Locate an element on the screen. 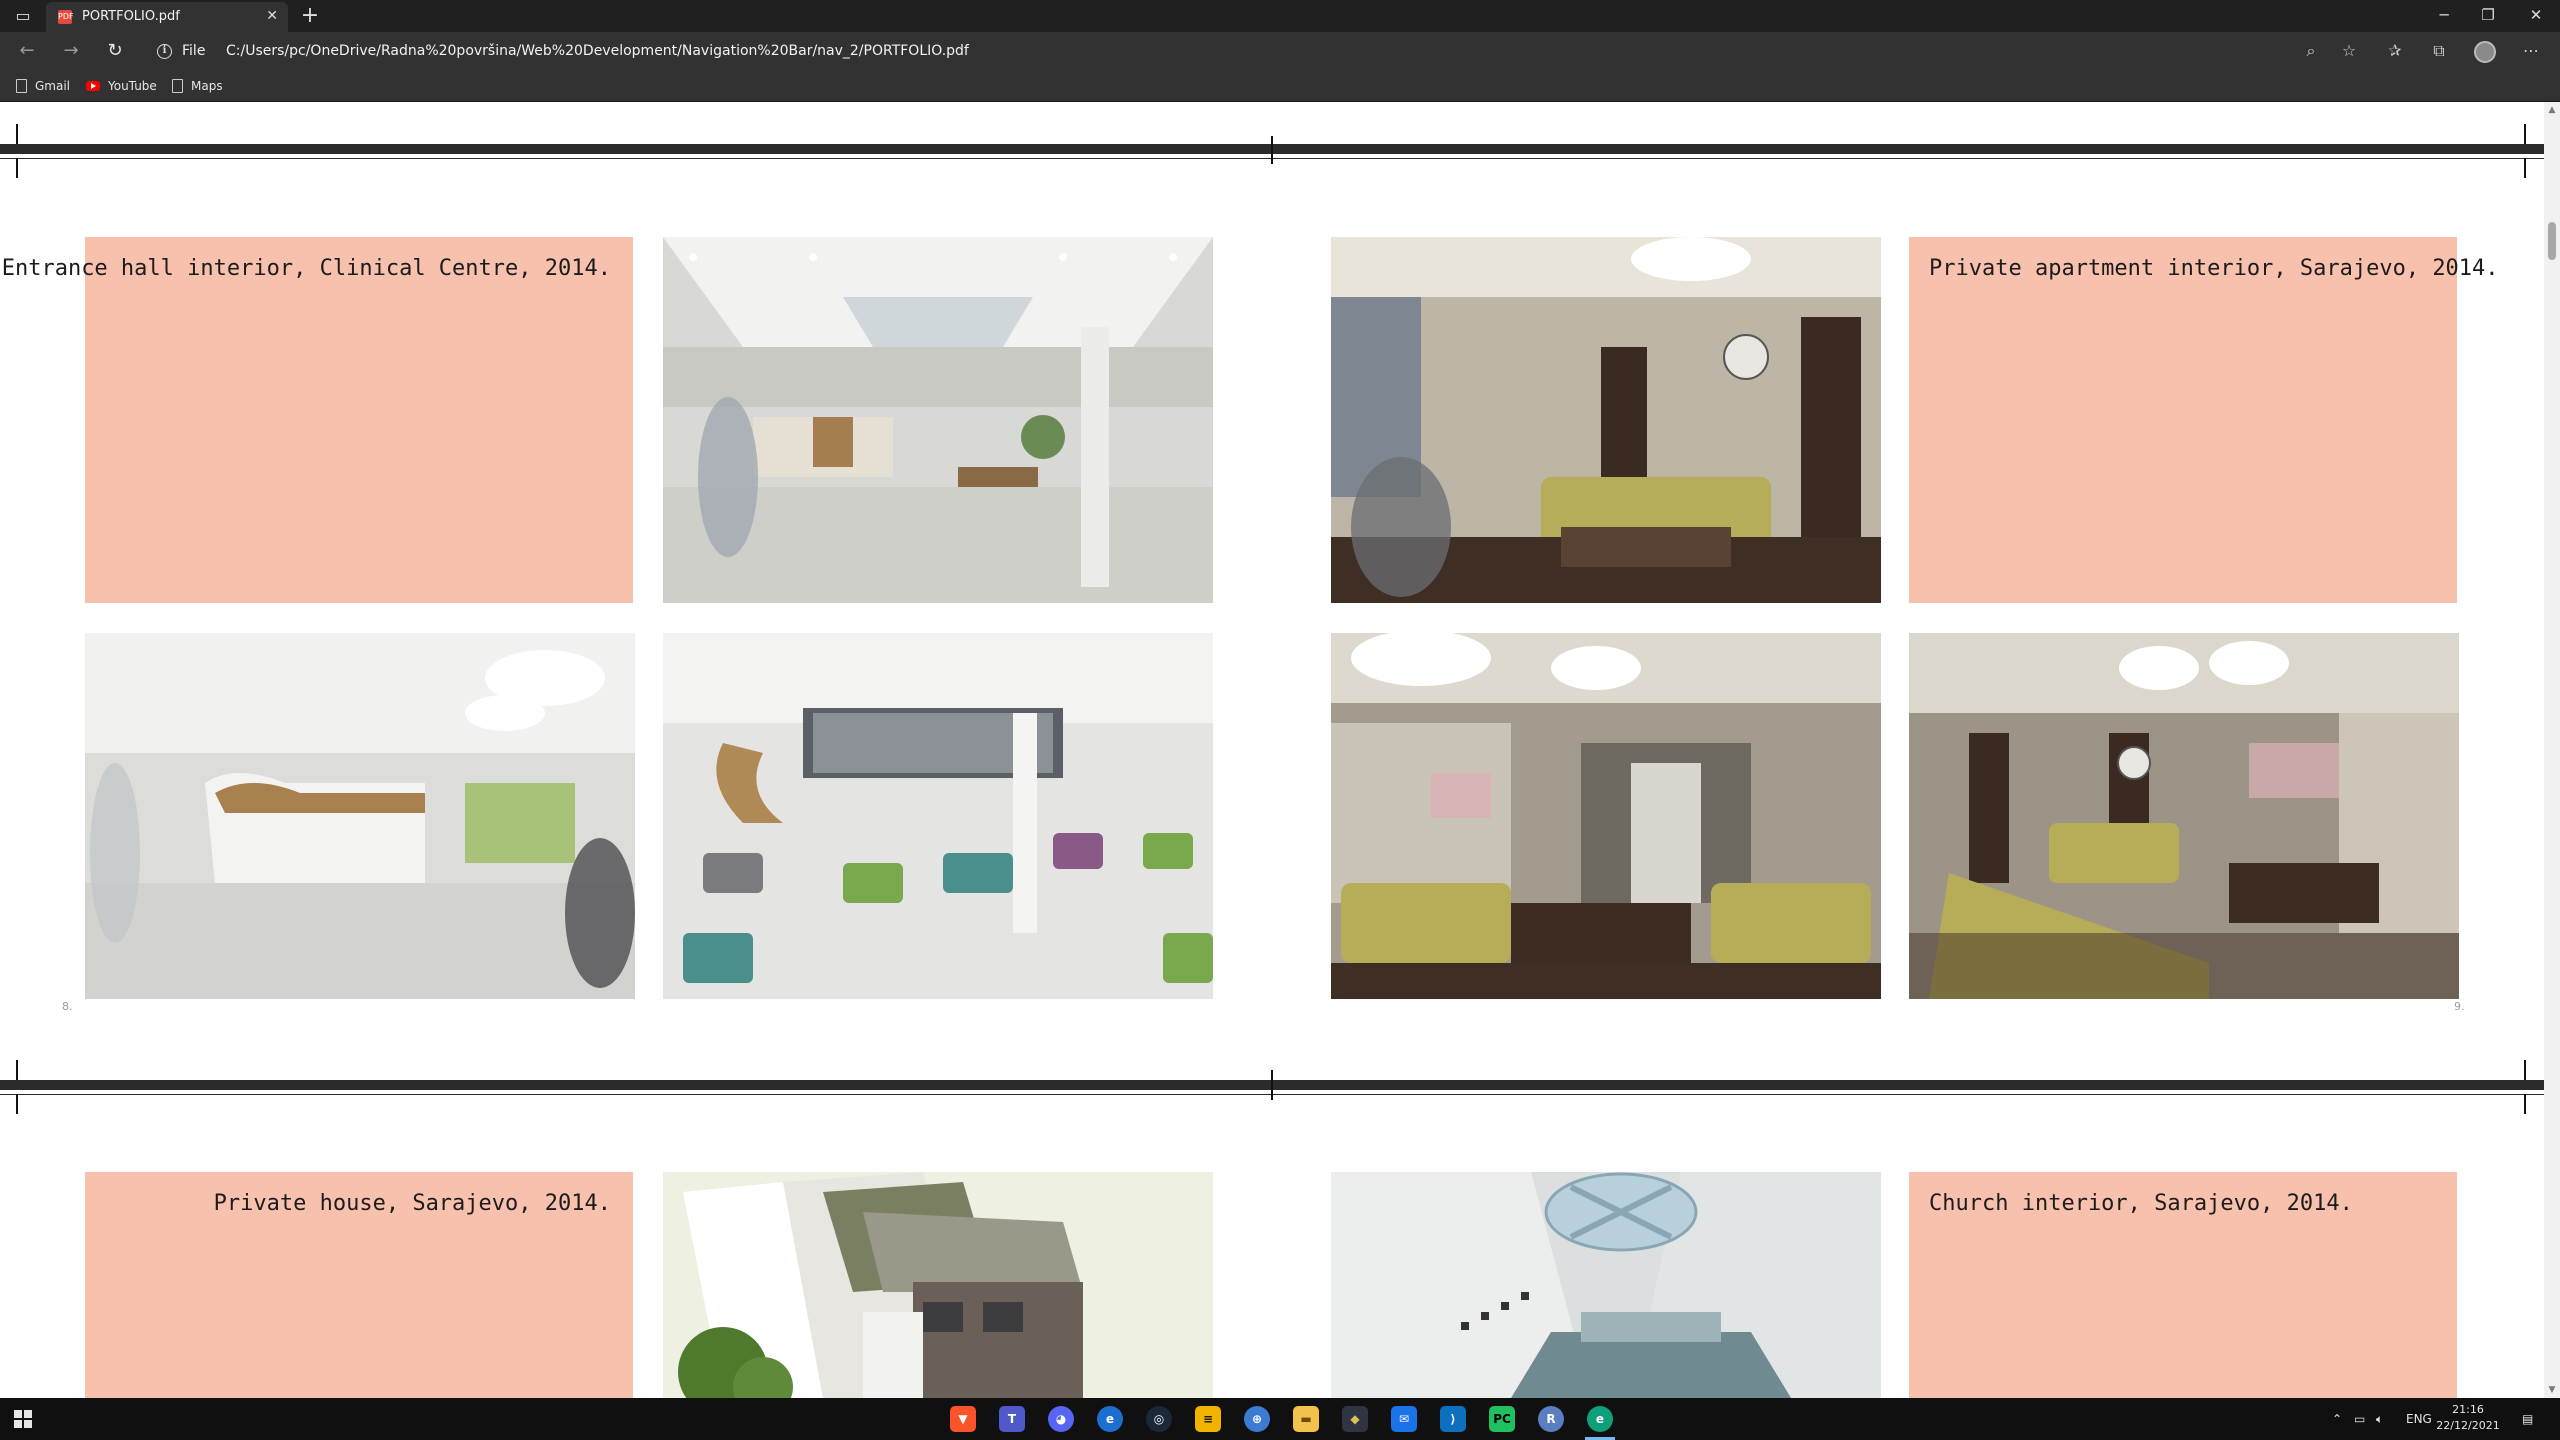  r-icon: R is located at coordinates (1551, 1419).